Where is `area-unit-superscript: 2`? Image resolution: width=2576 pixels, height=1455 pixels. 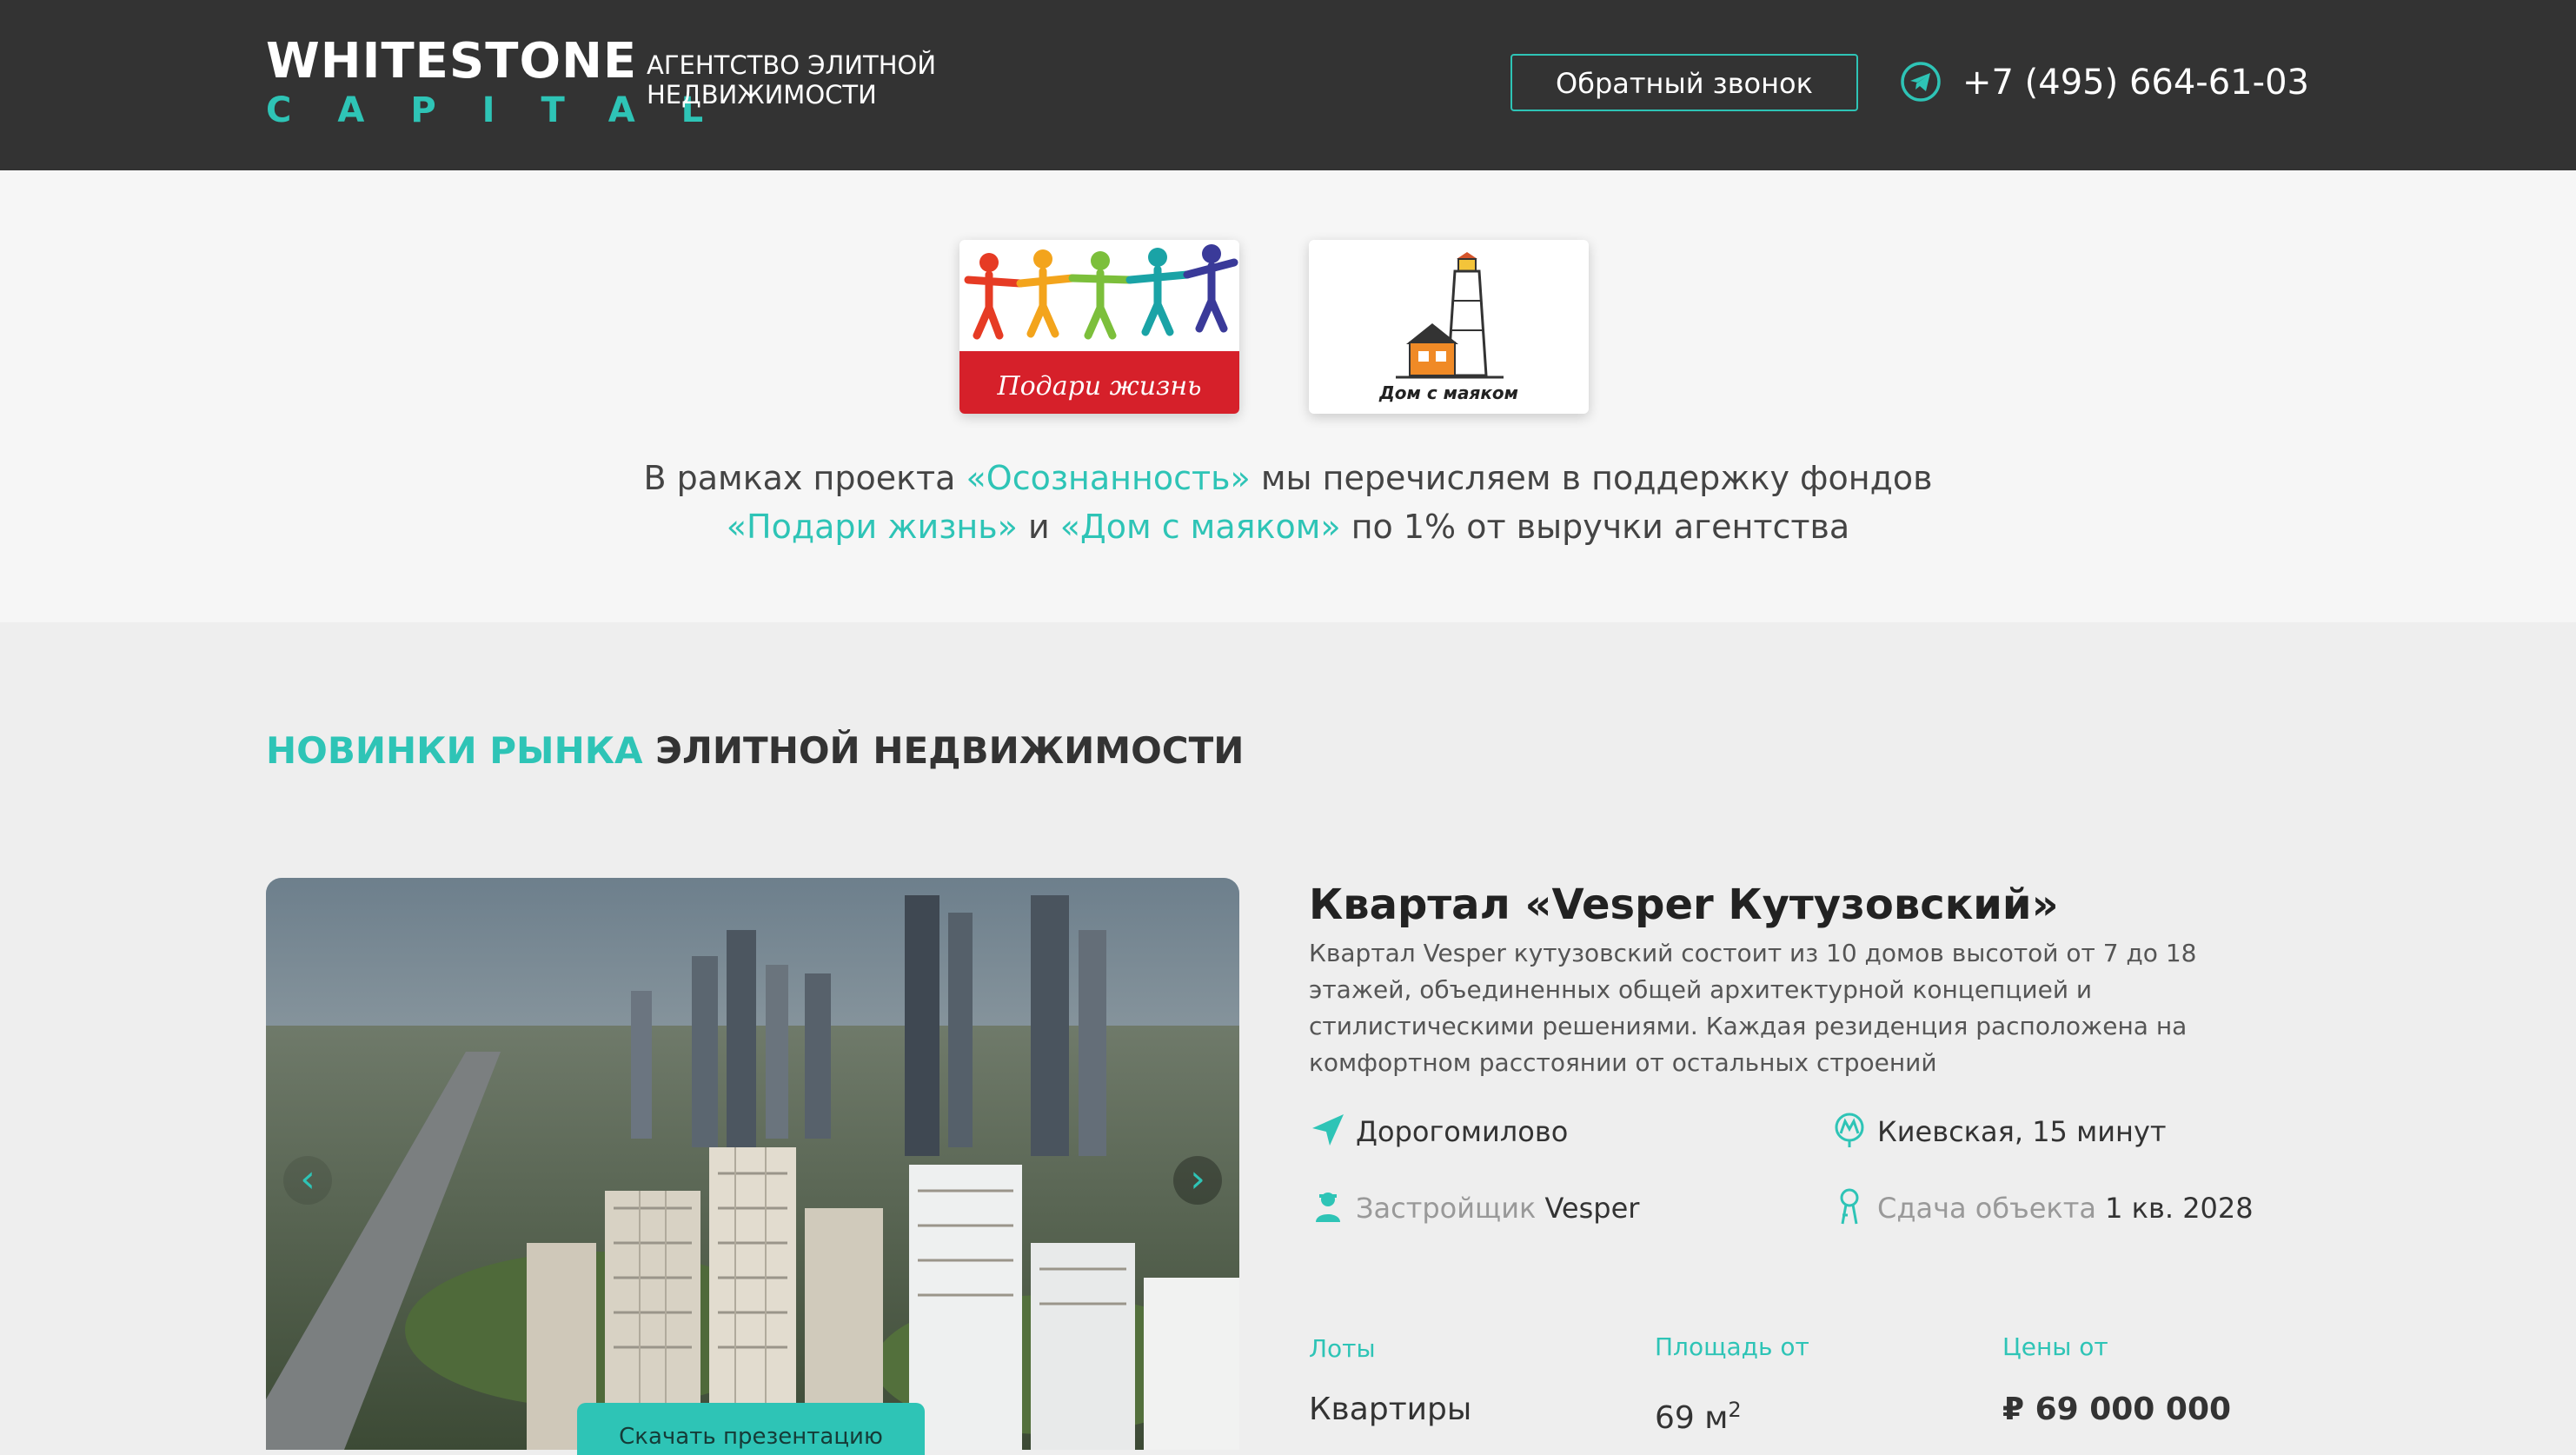
area-unit-superscript: 2 is located at coordinates (1735, 1410).